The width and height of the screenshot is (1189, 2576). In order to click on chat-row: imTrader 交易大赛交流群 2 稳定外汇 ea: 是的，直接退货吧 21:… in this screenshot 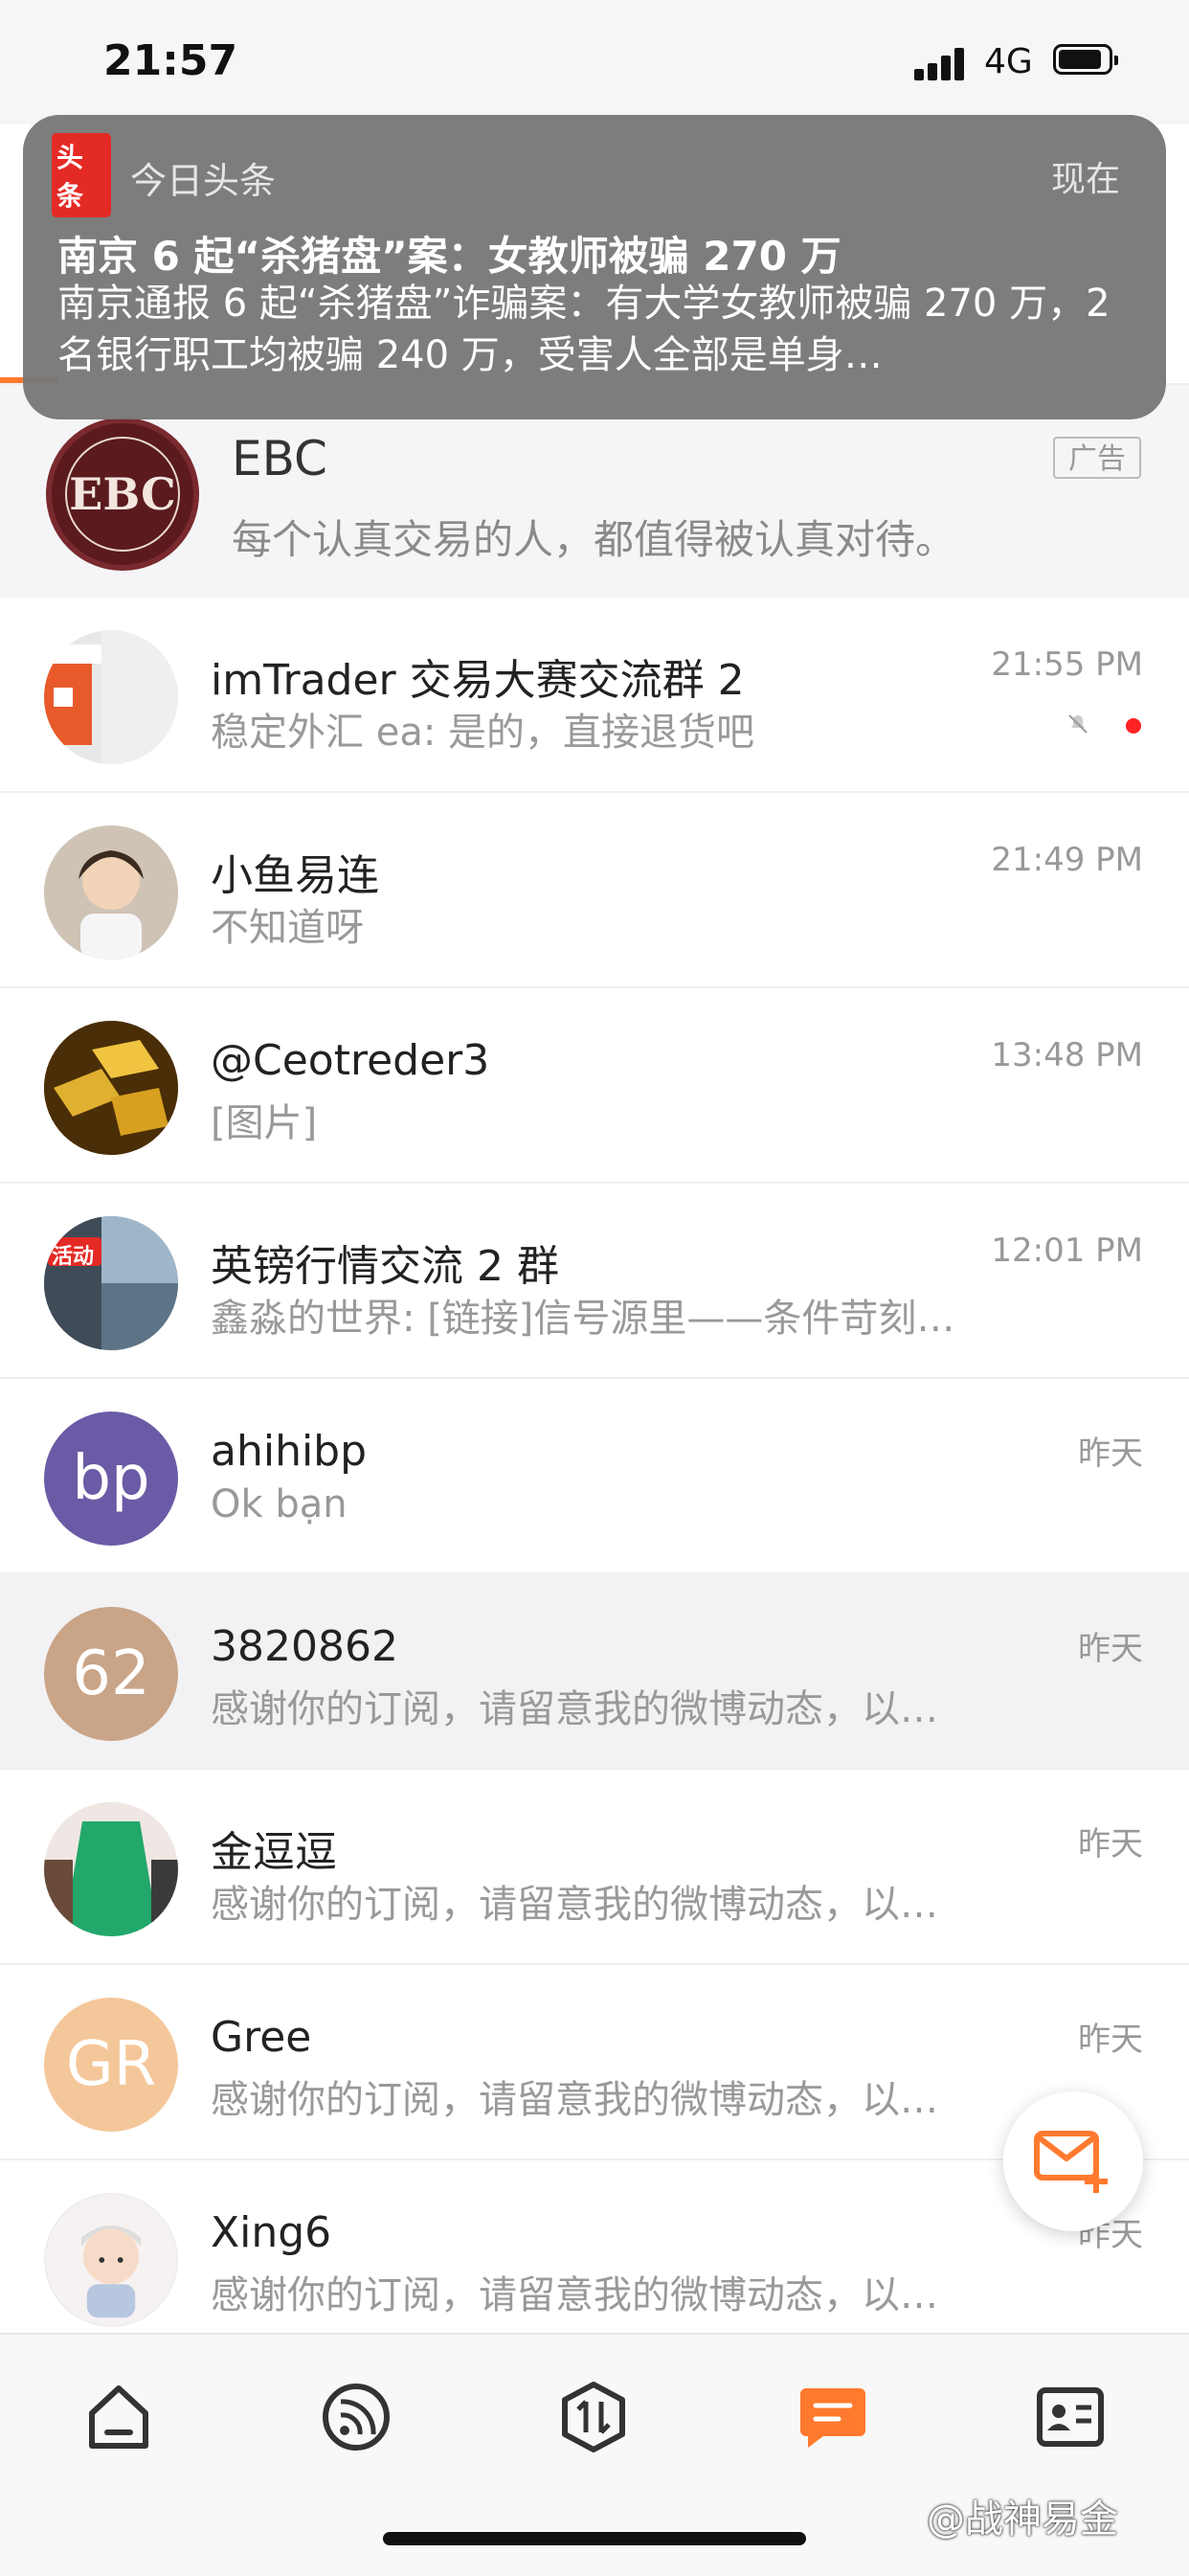, I will do `click(594, 695)`.